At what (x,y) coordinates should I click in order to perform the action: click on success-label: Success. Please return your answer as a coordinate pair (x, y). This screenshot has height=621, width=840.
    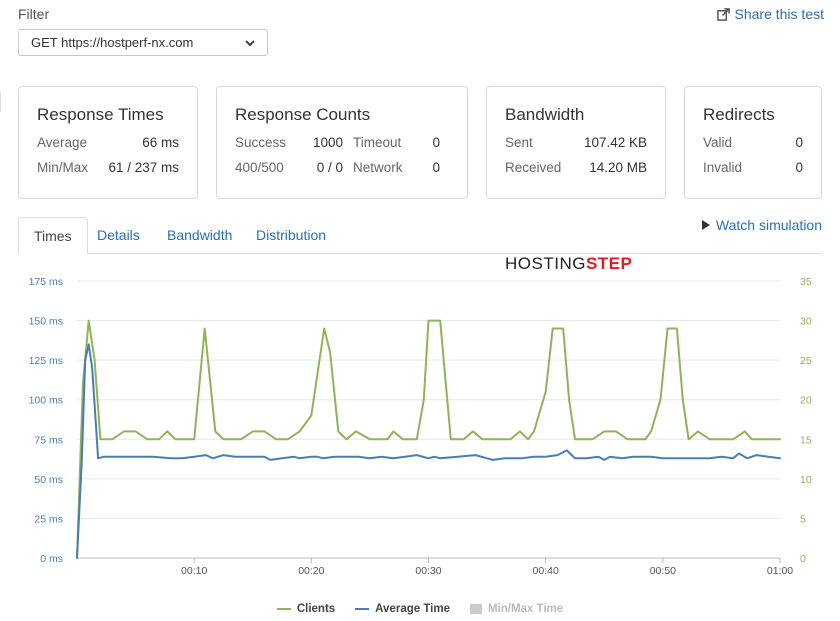
    Looking at the image, I should click on (261, 142).